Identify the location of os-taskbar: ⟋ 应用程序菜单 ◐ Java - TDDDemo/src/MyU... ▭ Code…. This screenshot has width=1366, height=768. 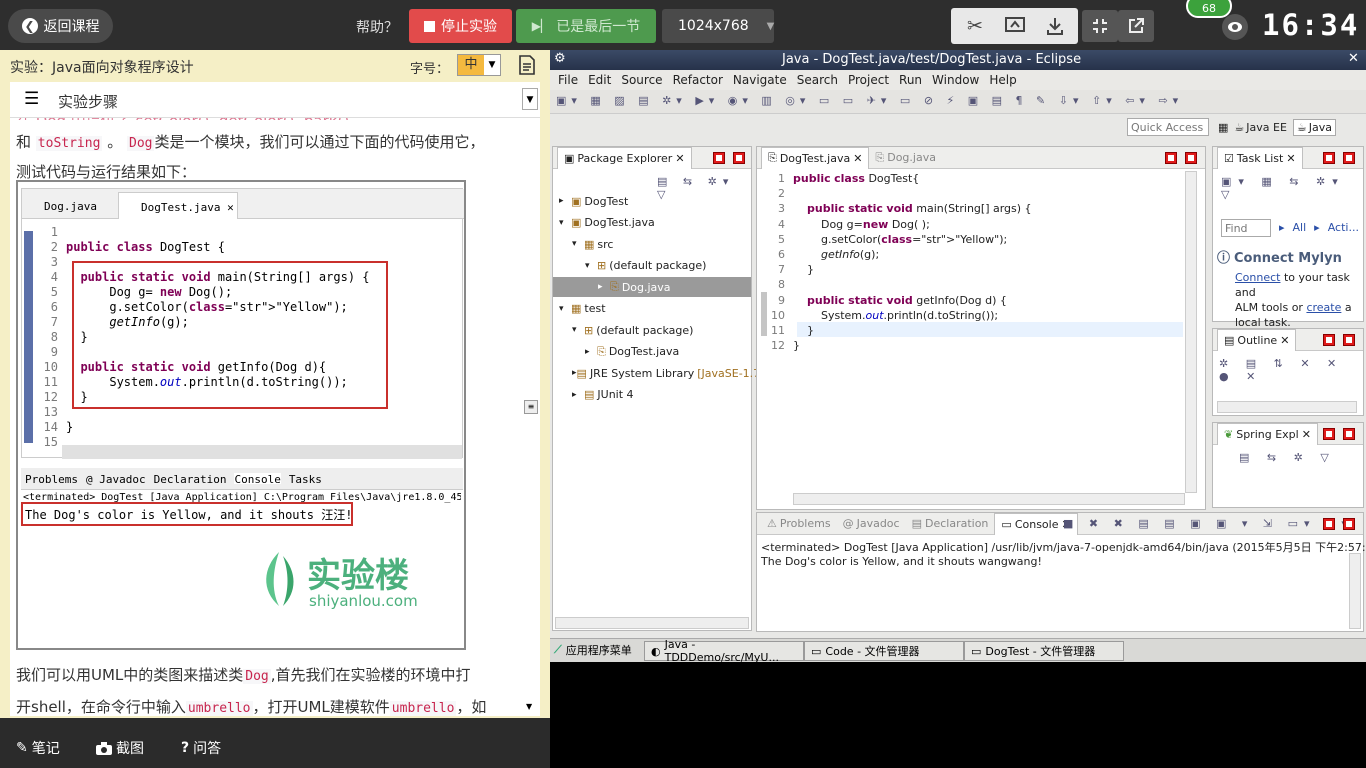
(958, 651).